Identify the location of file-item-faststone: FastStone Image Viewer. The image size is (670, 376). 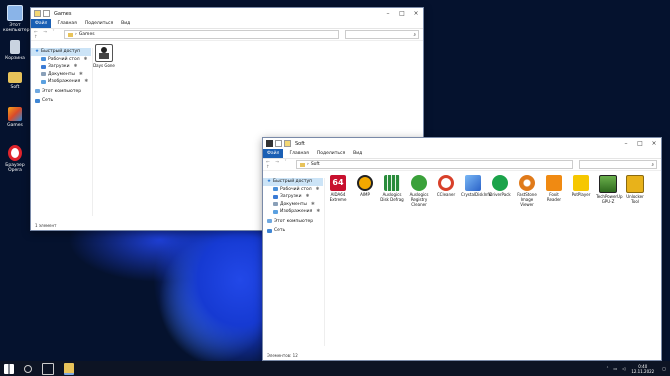
(527, 191).